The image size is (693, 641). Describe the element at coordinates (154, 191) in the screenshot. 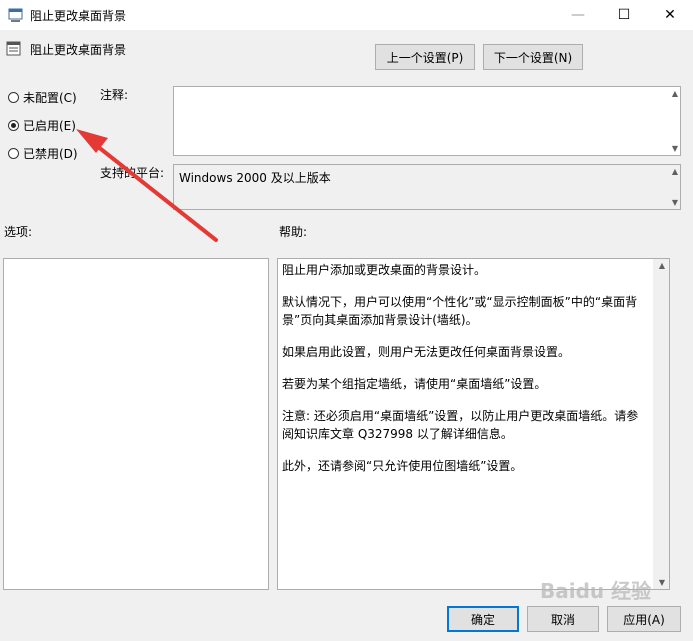

I see `arrow-shaft` at that location.